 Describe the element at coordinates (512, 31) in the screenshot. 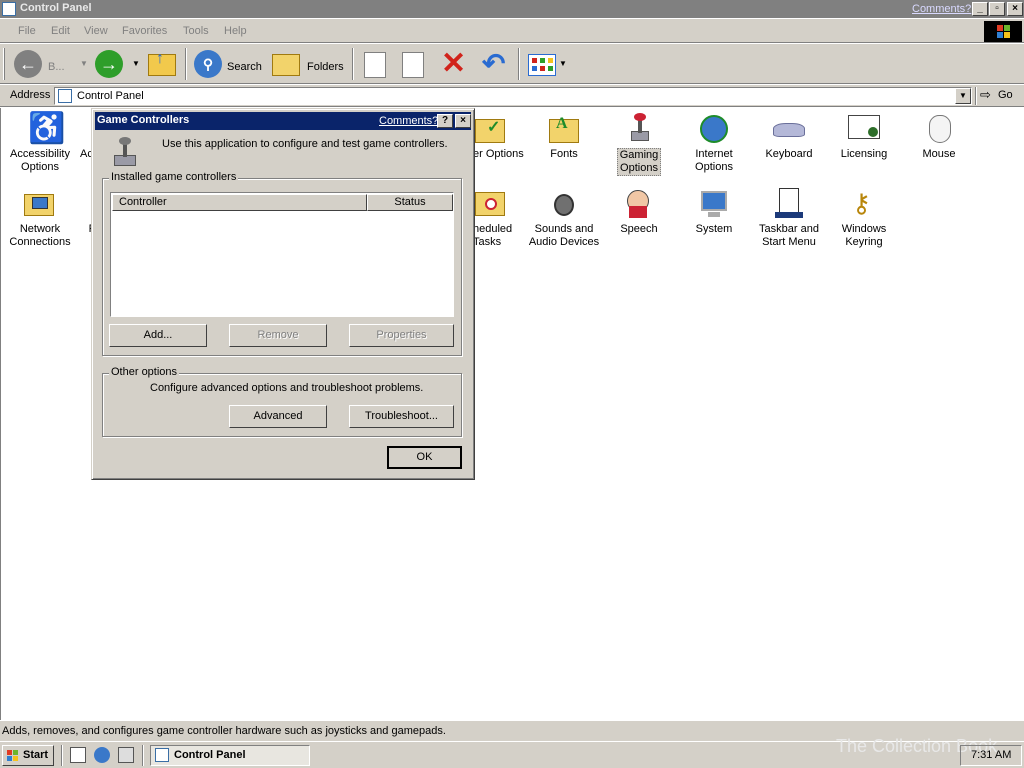

I see `menu-bar: File Edit View Favorites Tools Help` at that location.